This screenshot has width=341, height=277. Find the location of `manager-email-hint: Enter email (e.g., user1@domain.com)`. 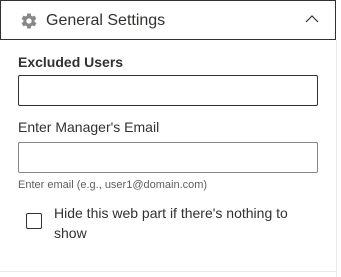

manager-email-hint: Enter email (e.g., user1@domain.com) is located at coordinates (113, 185).